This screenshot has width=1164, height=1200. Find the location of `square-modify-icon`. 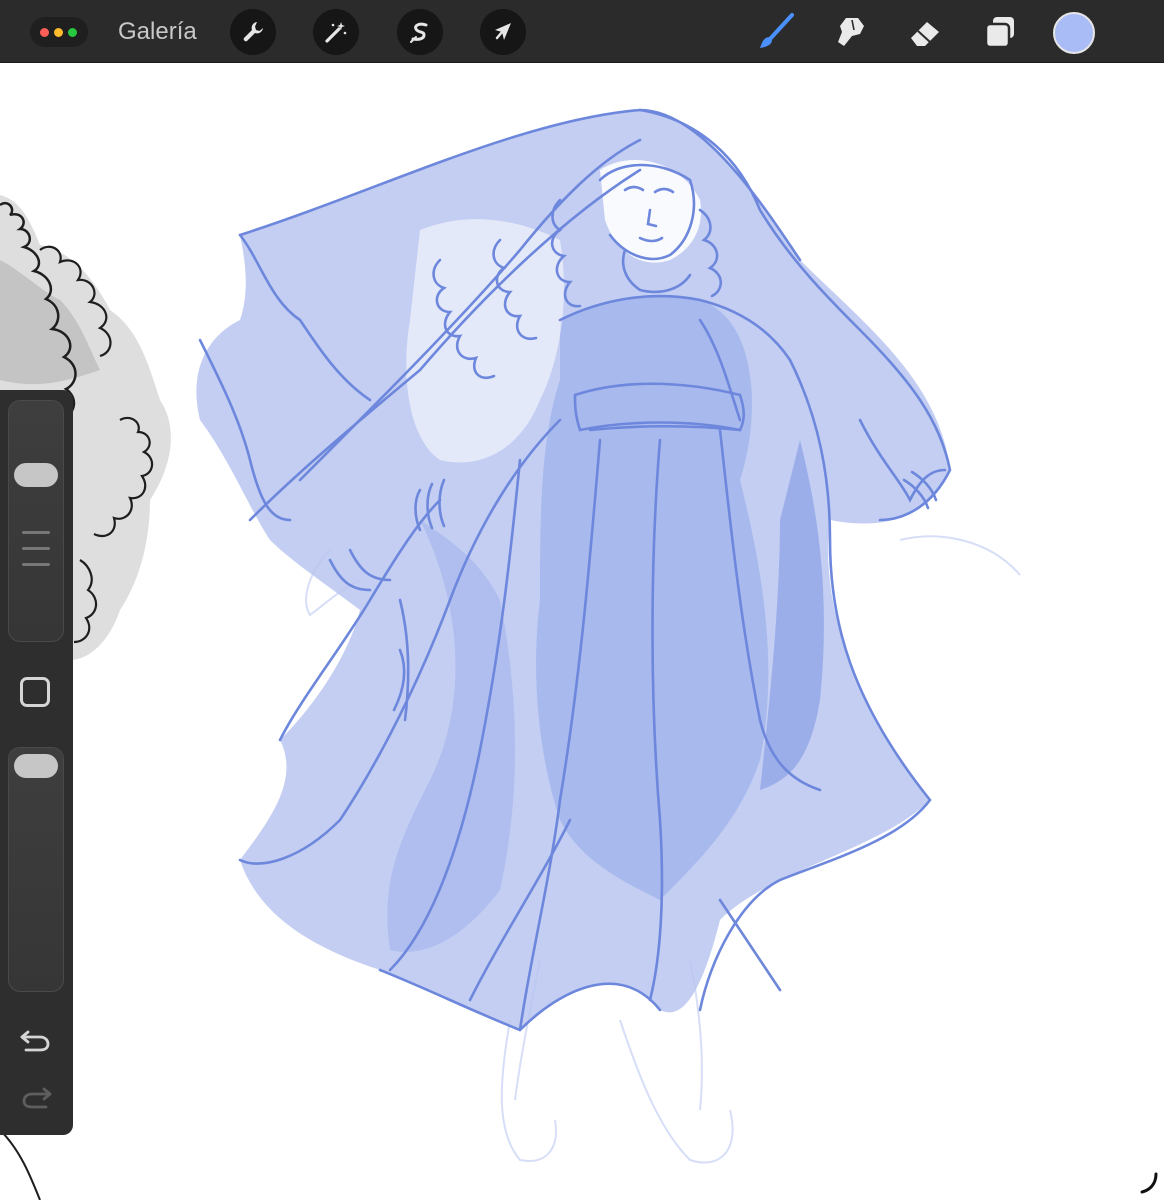

square-modify-icon is located at coordinates (35, 692).